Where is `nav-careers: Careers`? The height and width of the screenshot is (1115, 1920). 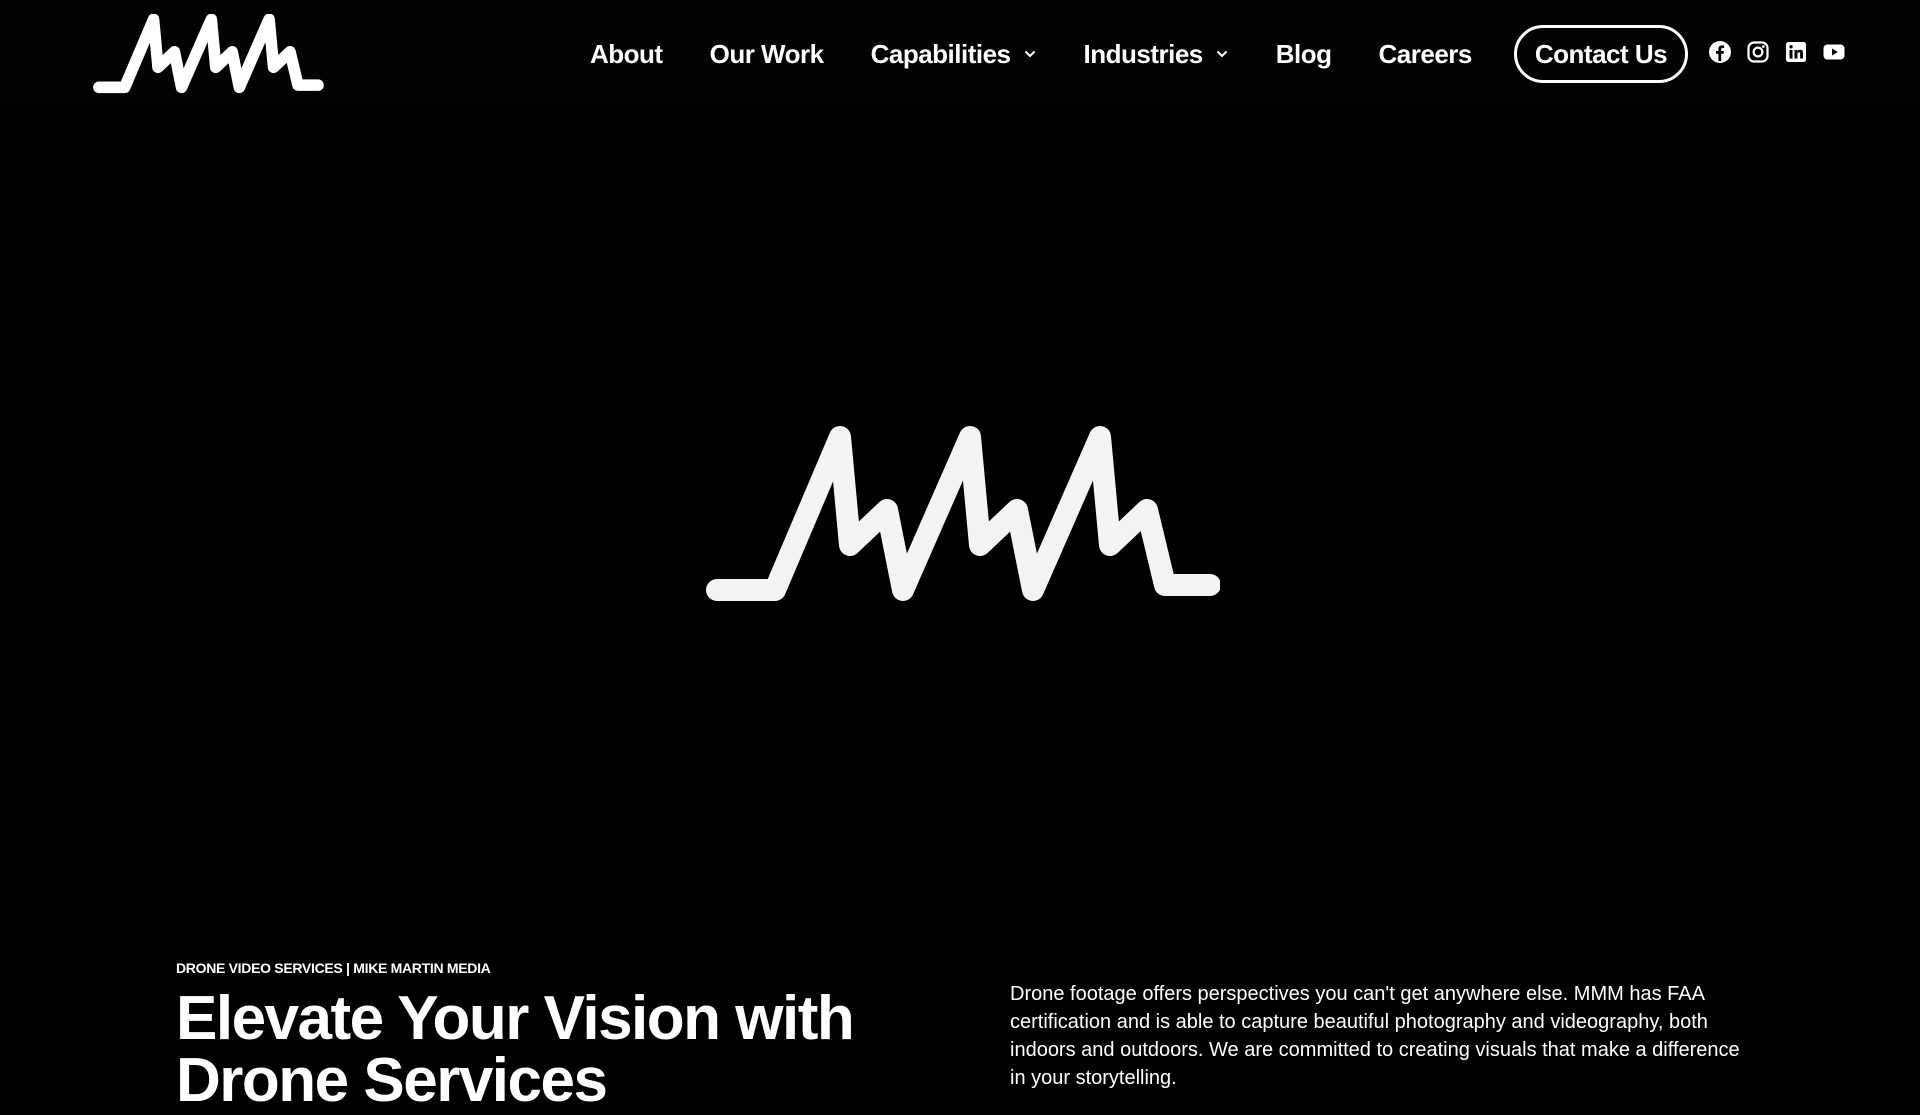
nav-careers: Careers is located at coordinates (1425, 54).